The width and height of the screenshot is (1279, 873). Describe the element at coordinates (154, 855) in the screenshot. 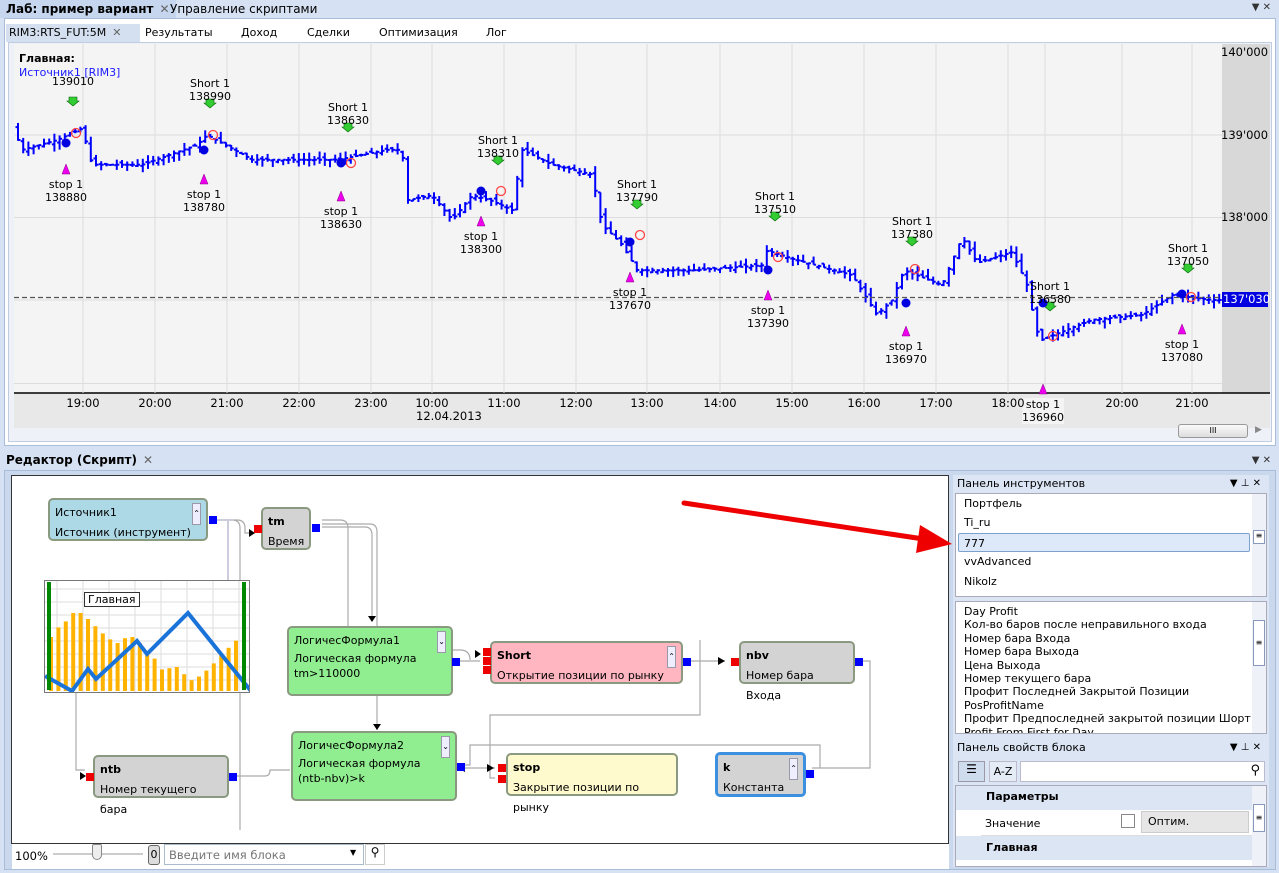

I see `counter-button: 0` at that location.